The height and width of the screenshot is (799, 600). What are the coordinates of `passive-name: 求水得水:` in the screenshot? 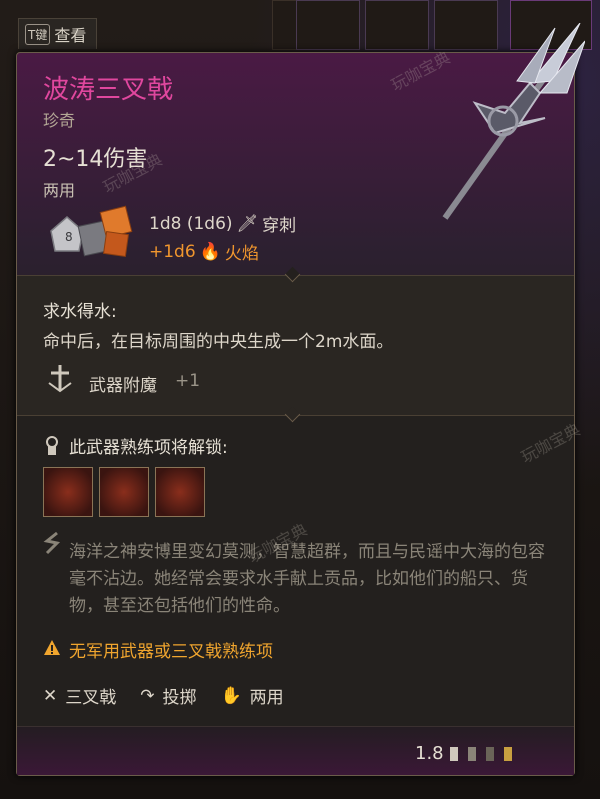 It's located at (80, 312).